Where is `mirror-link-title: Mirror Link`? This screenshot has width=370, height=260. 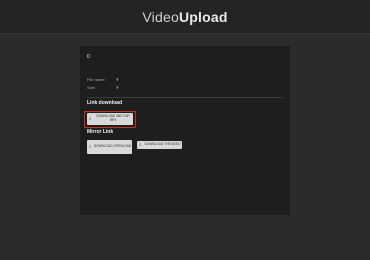
mirror-link-title: Mirror Link is located at coordinates (100, 132).